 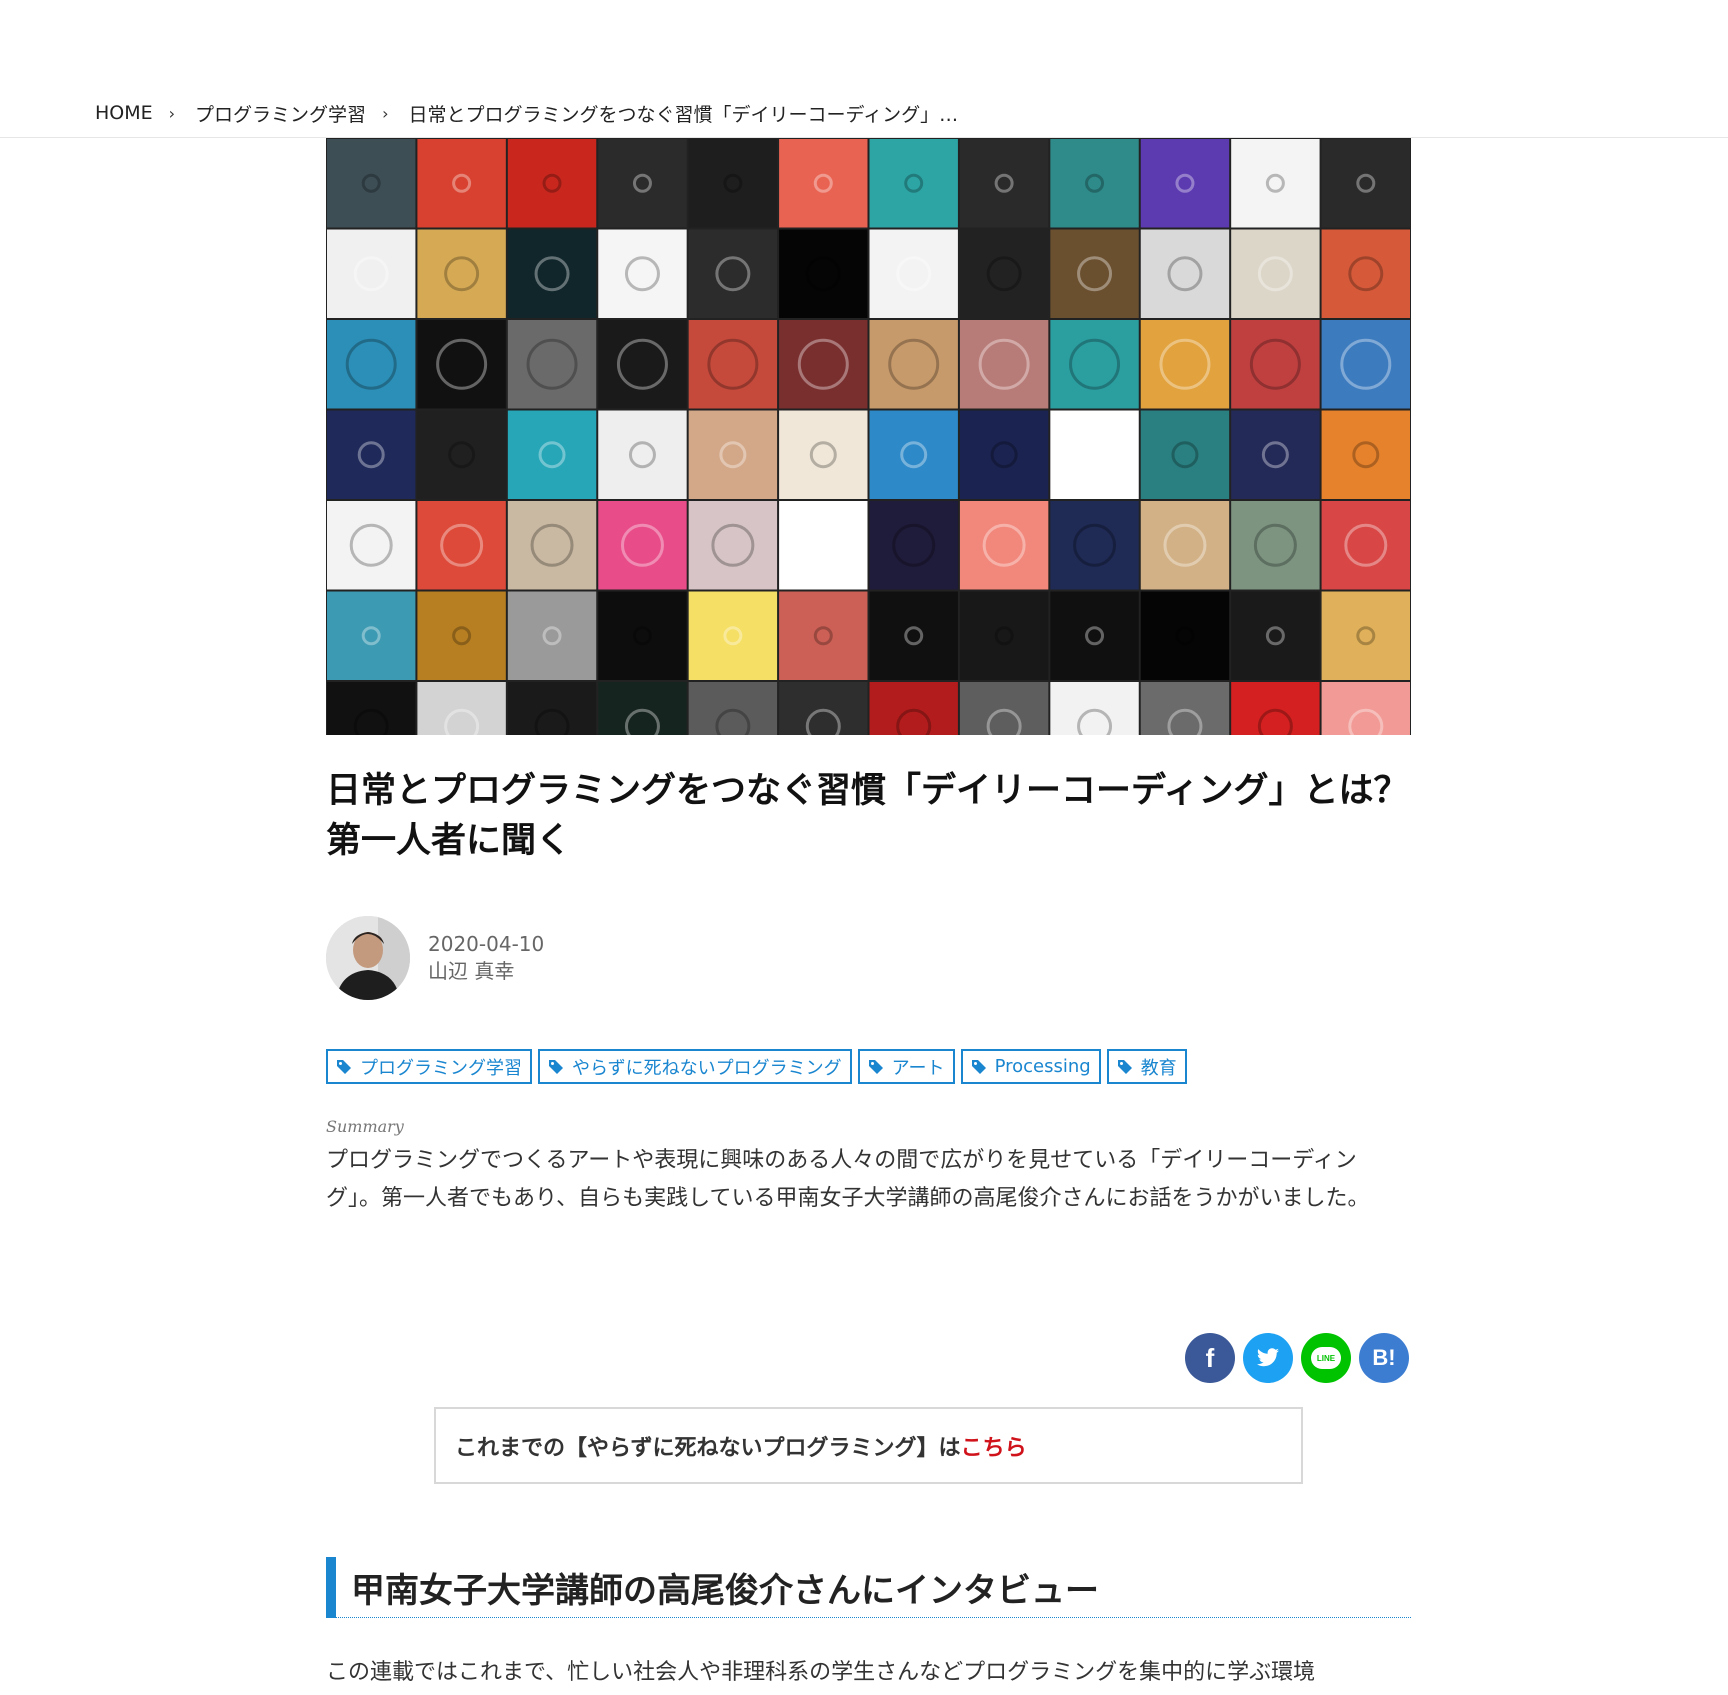 What do you see at coordinates (385, 113) in the screenshot?
I see `chevron-right-icon: ›` at bounding box center [385, 113].